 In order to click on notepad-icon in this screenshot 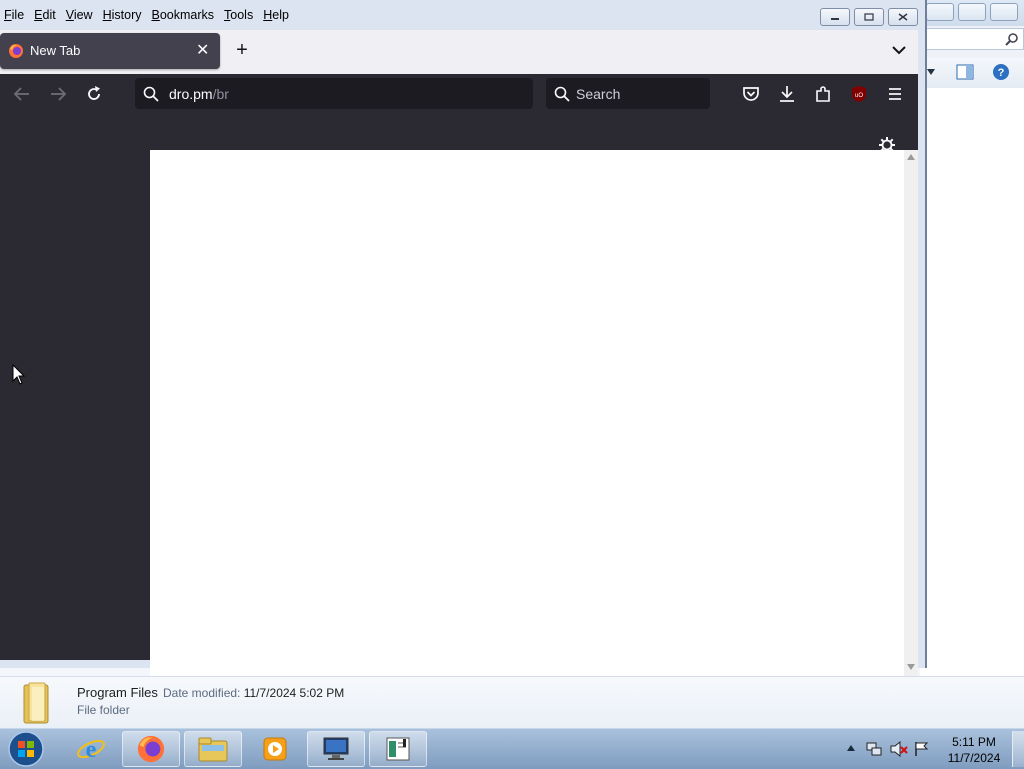, I will do `click(398, 749)`.